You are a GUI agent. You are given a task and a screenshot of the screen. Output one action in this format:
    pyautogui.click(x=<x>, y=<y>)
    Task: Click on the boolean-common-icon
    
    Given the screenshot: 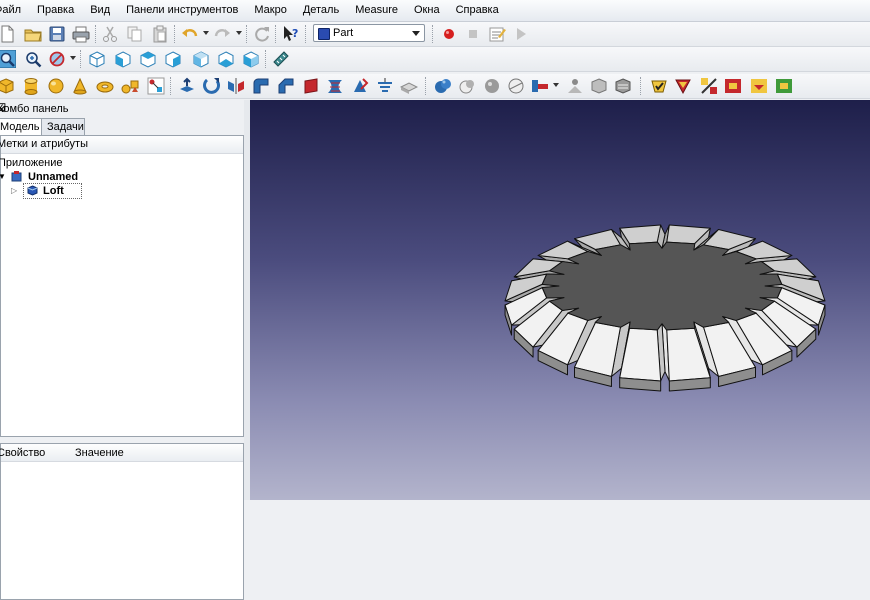 What is the action you would take?
    pyautogui.click(x=492, y=86)
    